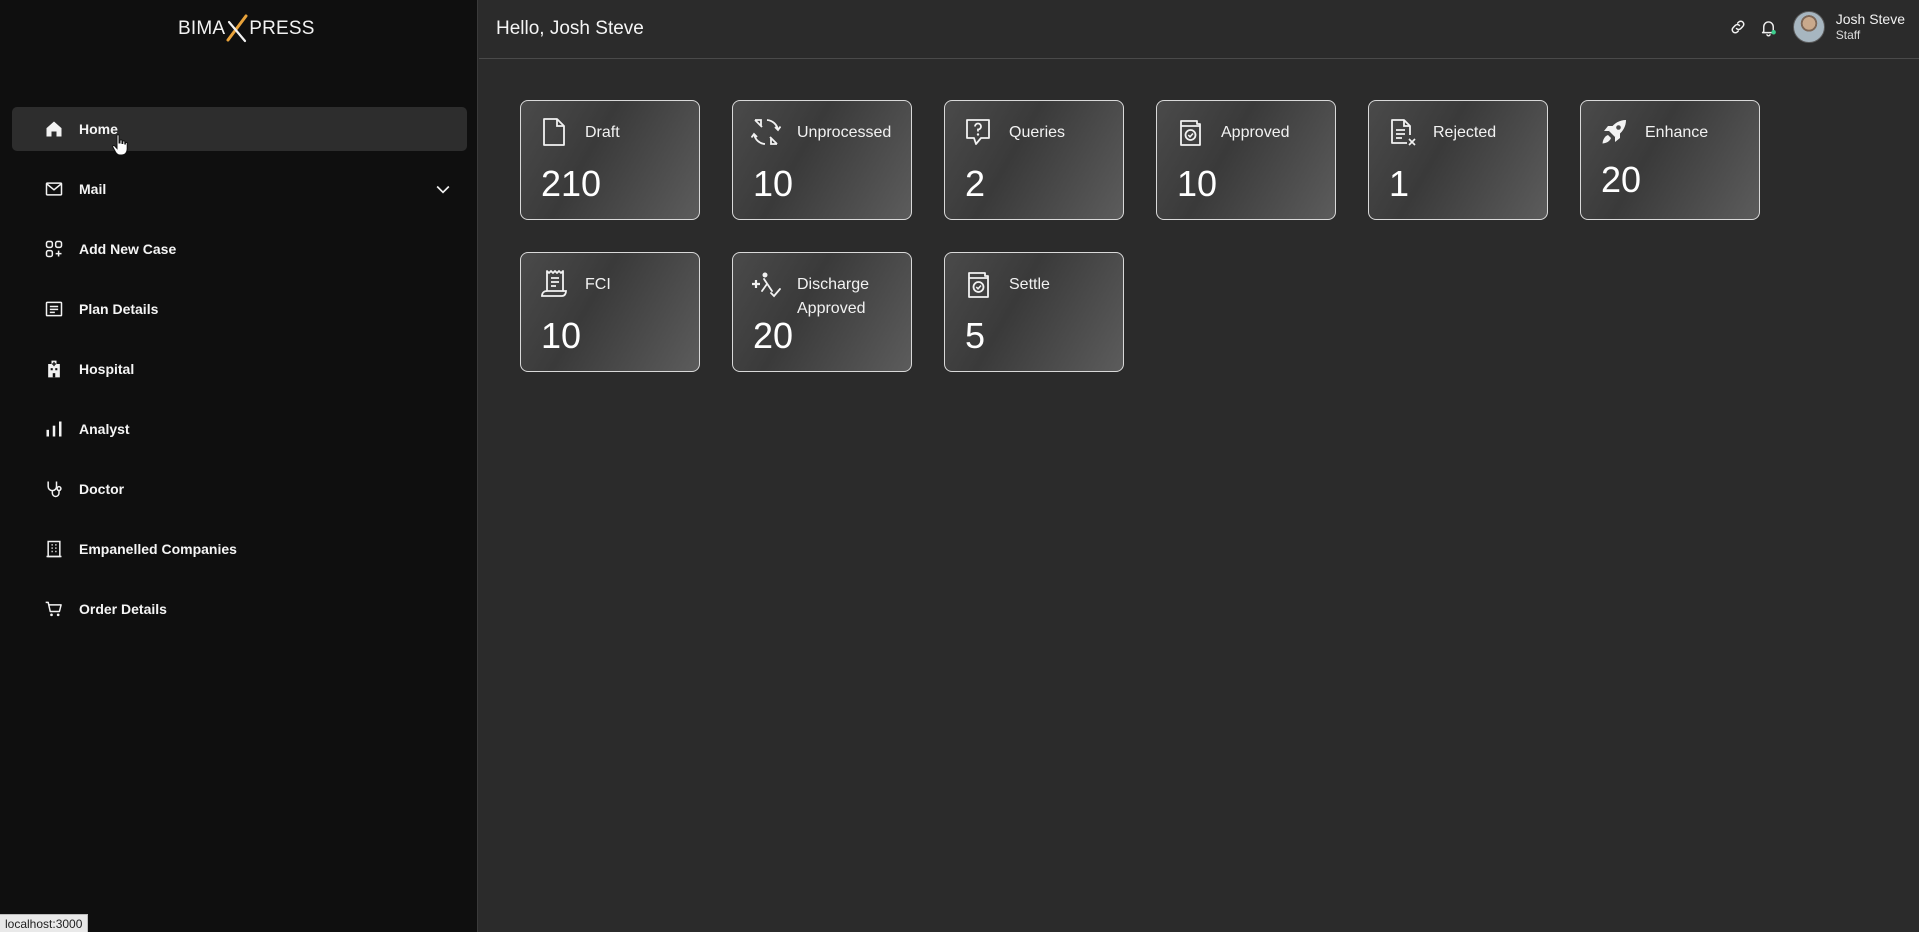  Describe the element at coordinates (54, 189) in the screenshot. I see `mail-icon` at that location.